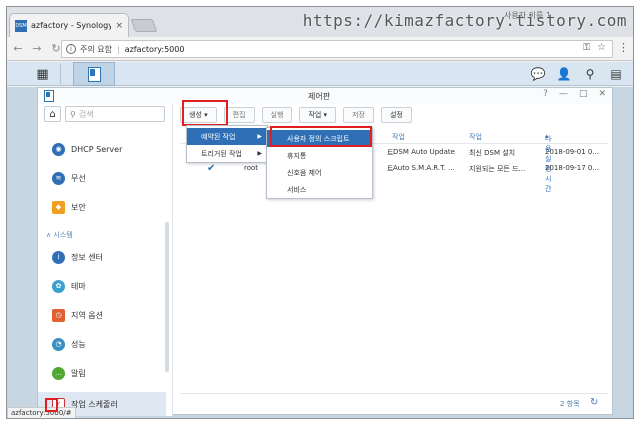 The image size is (640, 425). I want to click on column-next-run: 다음 실행 시간 ▴, so click(548, 162).